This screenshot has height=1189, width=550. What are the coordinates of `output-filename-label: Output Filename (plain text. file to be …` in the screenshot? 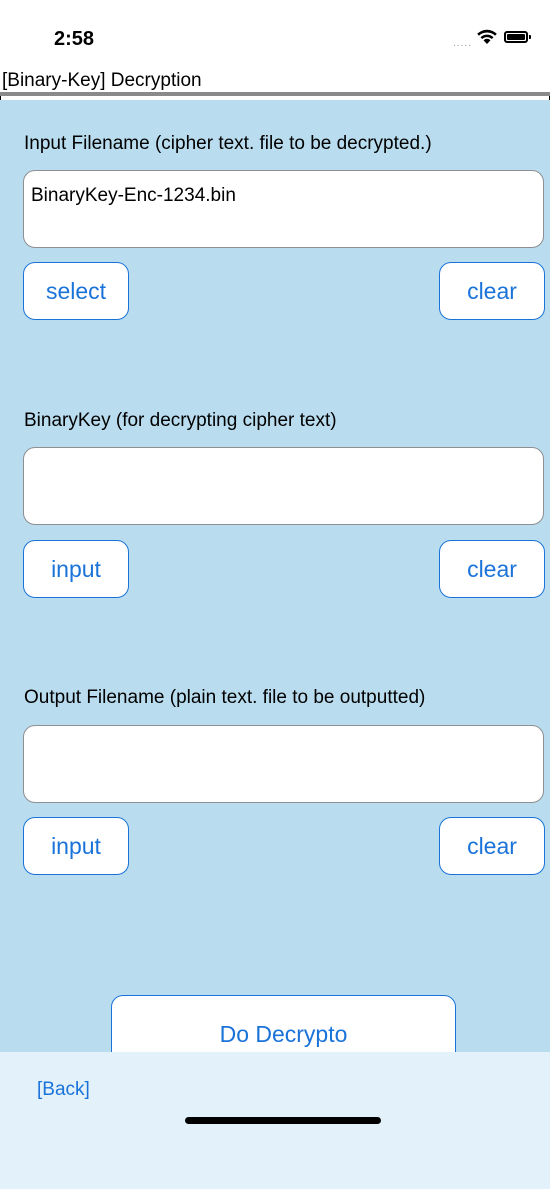 It's located at (225, 697).